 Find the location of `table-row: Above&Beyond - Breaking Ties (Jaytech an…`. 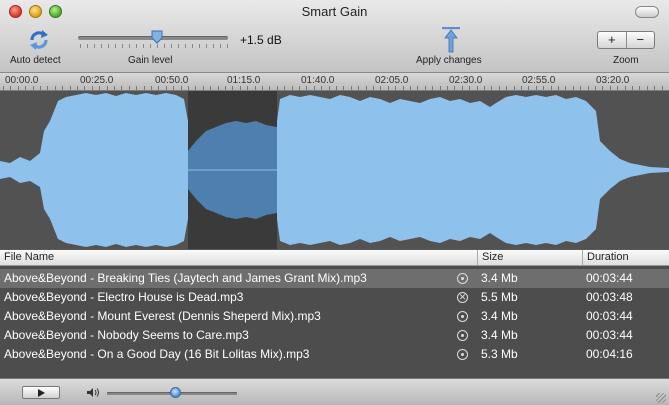

table-row: Above&Beyond - Breaking Ties (Jaytech an… is located at coordinates (334, 278).